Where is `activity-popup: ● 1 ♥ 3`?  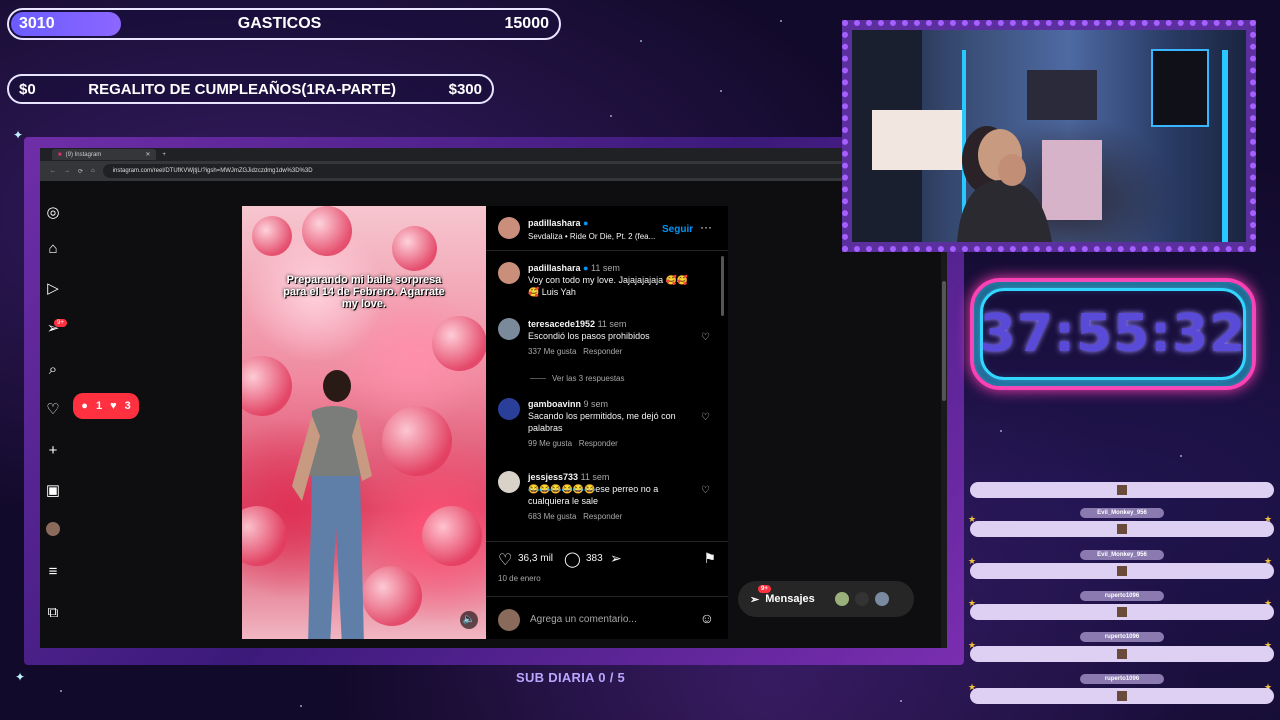
activity-popup: ● 1 ♥ 3 is located at coordinates (106, 406).